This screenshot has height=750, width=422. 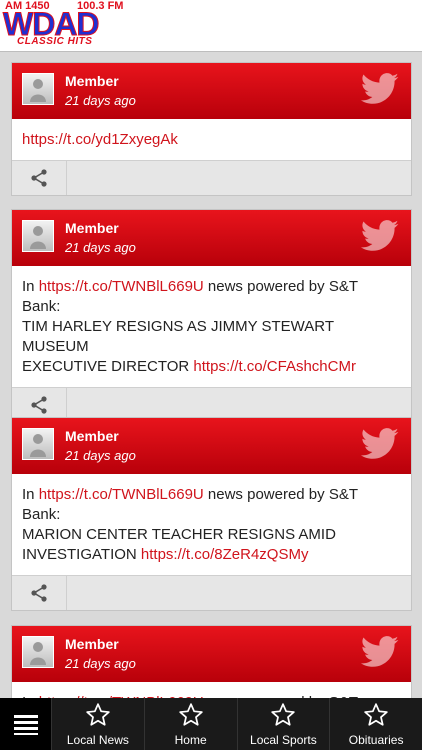 I want to click on station-logo: AM 1450 100.3 FM WDAD CLASSIC HITS, so click(x=65, y=25).